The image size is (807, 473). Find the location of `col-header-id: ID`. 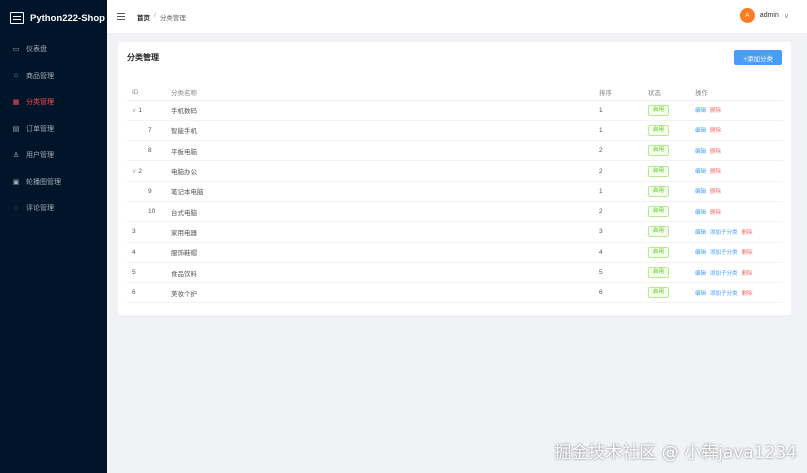

col-header-id: ID is located at coordinates (149, 93).